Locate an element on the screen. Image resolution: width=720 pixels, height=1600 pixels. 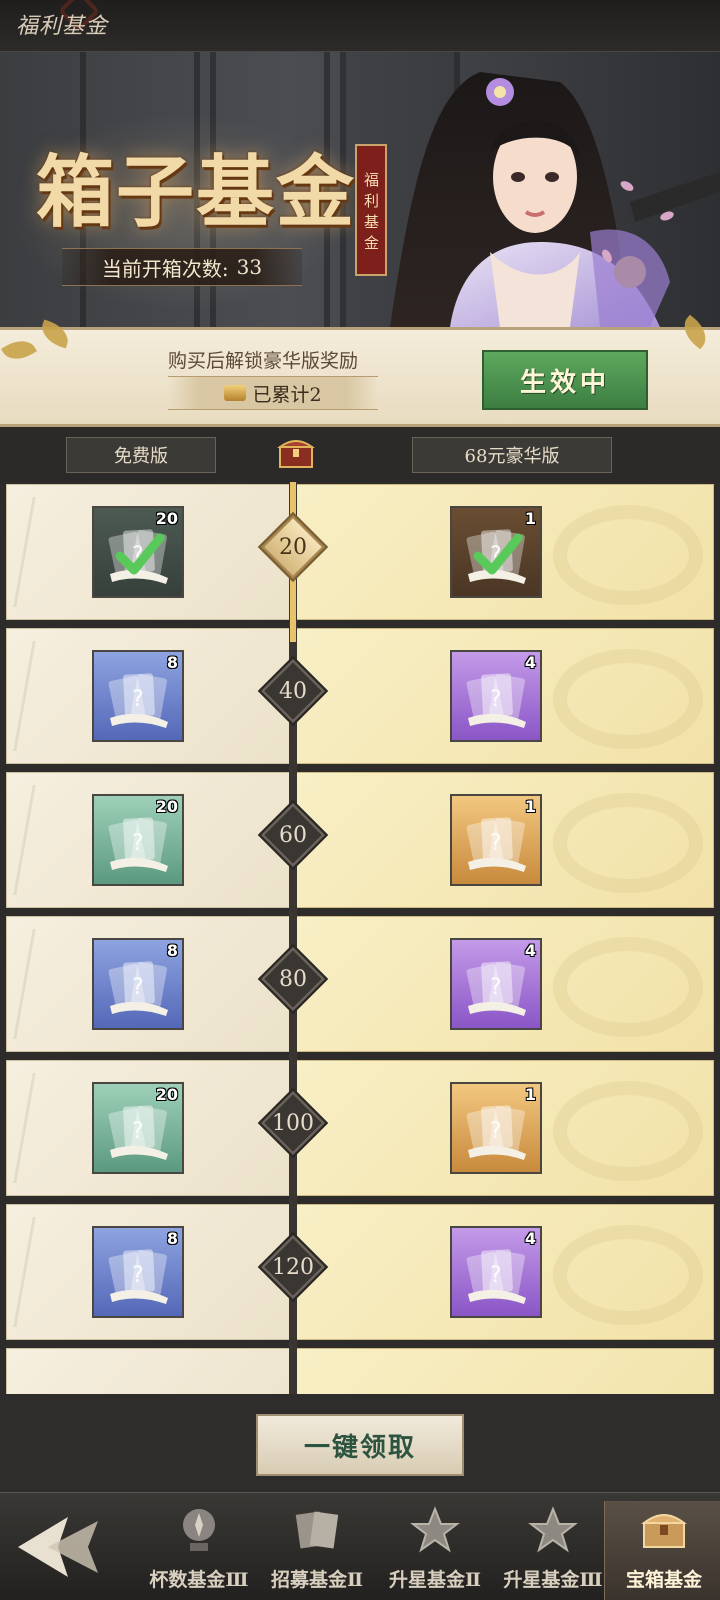
tab-star: 升星基金Ⅲ is located at coordinates (553, 1550).